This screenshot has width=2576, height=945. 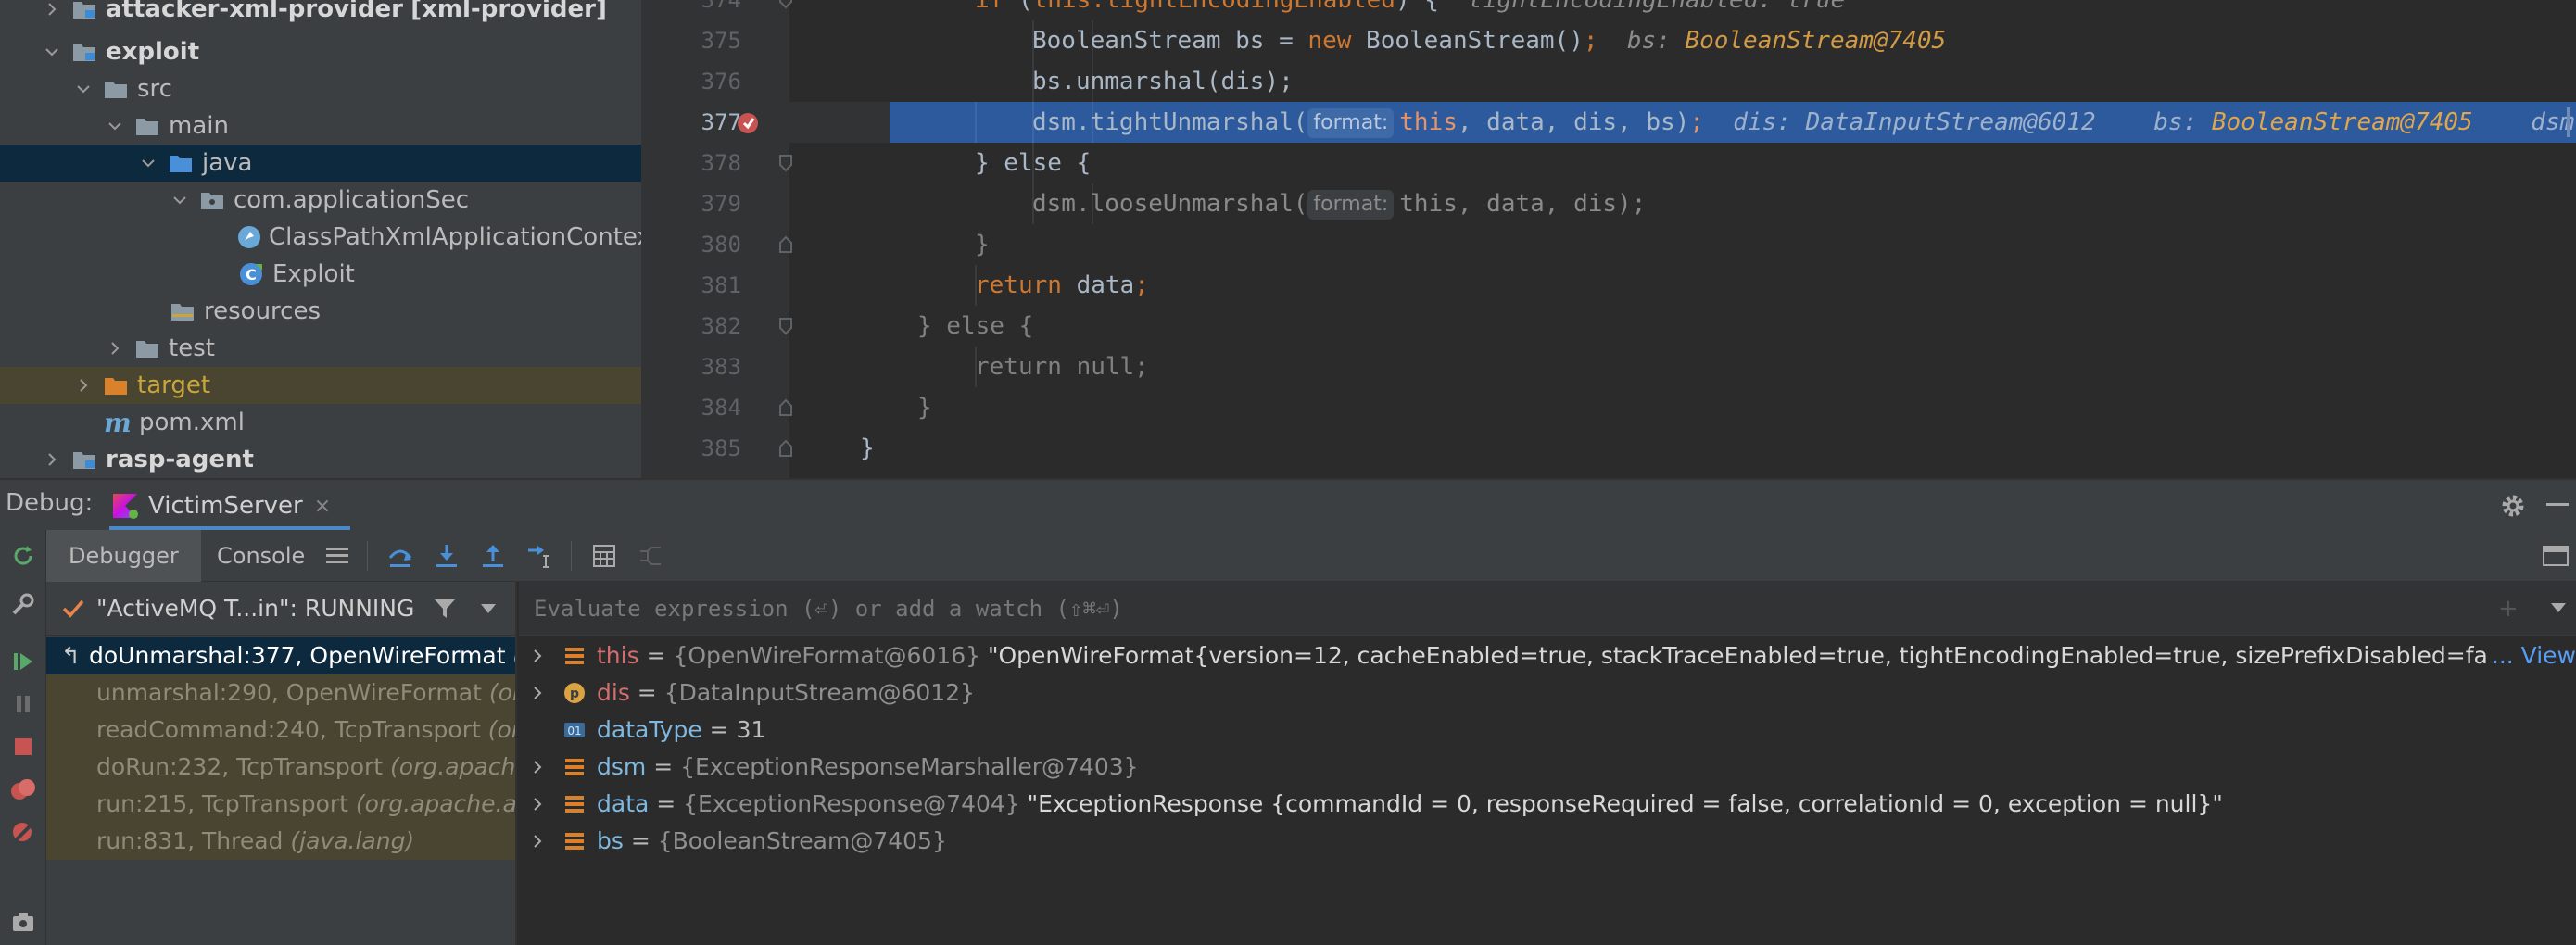 I want to click on close-icon: ×, so click(x=322, y=506).